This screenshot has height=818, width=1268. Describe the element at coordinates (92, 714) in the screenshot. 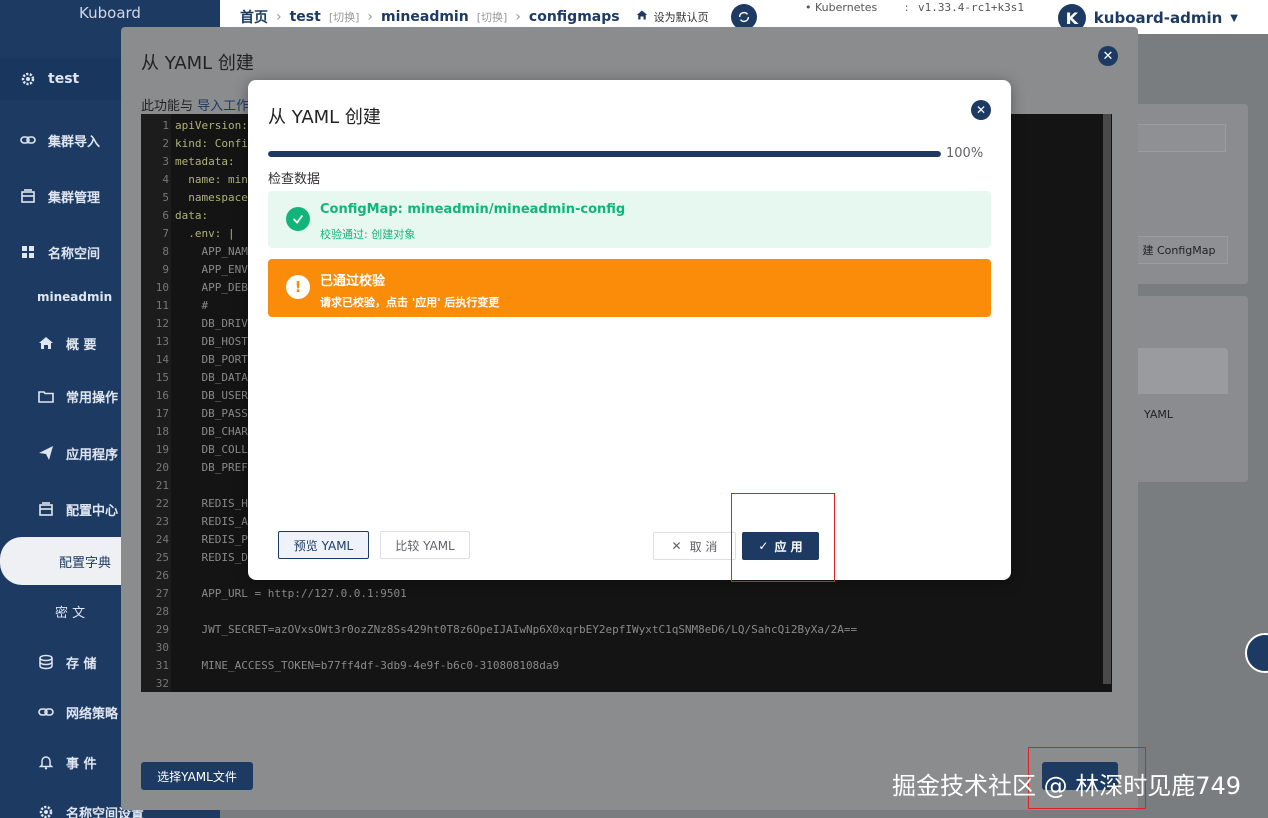

I see `sidebar-item-label: 网络策略` at that location.